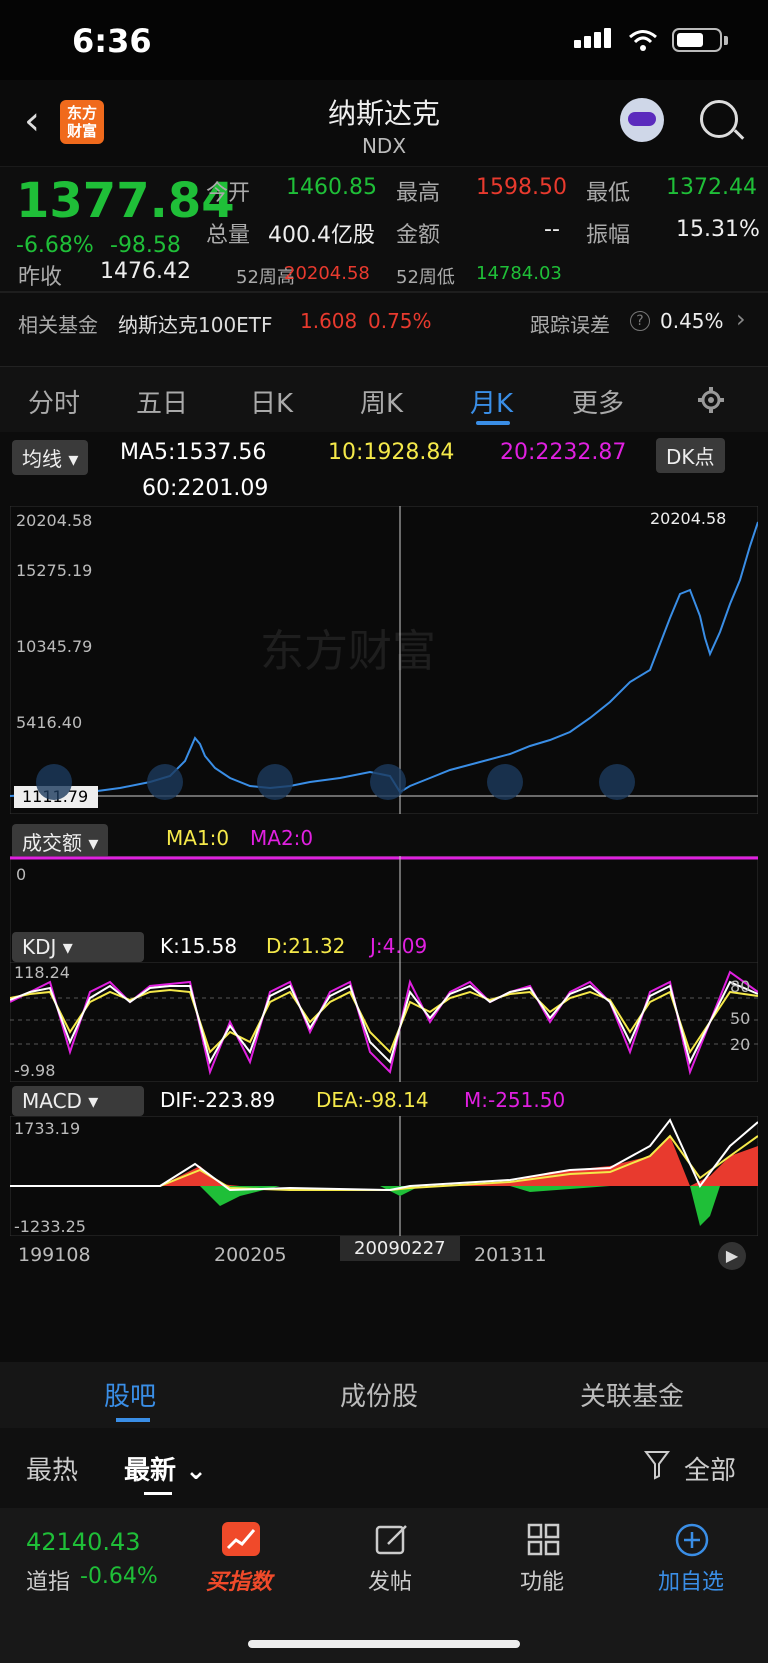  Describe the element at coordinates (594, 40) in the screenshot. I see `cellular-icon` at that location.